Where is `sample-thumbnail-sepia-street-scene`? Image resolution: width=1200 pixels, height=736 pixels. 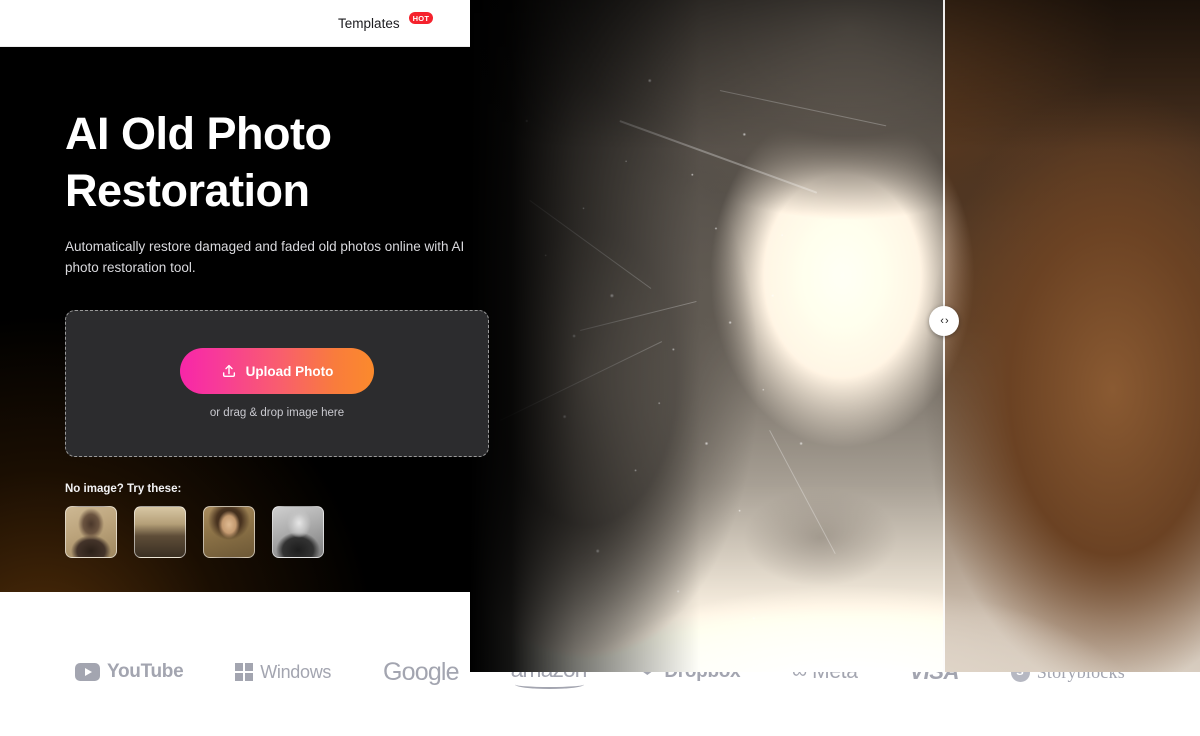
sample-thumbnail-sepia-street-scene is located at coordinates (160, 532).